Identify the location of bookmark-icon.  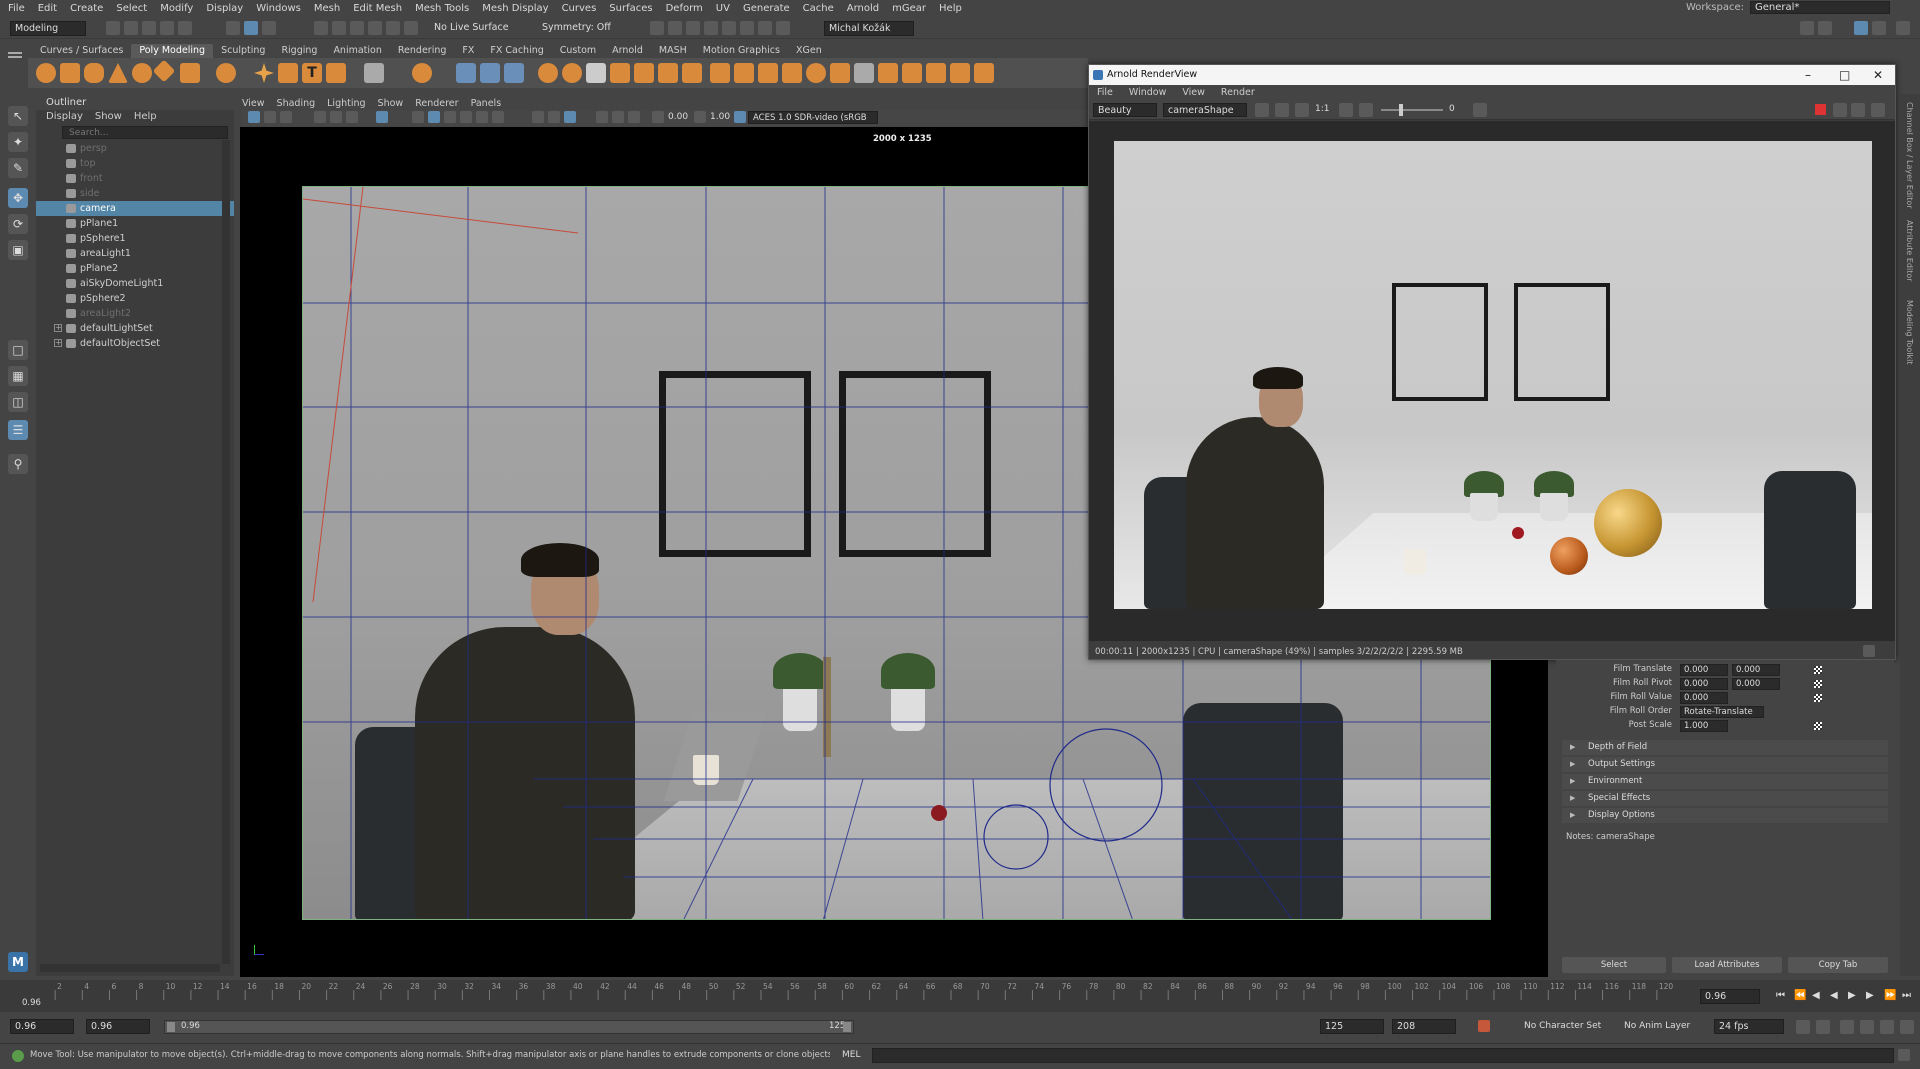
(286, 117).